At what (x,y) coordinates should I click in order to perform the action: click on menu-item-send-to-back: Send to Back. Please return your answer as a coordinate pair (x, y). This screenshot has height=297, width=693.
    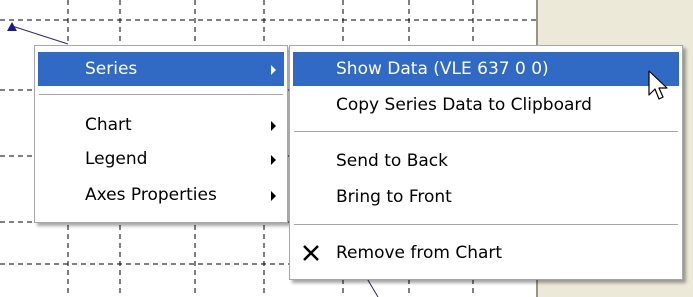
    Looking at the image, I should click on (486, 161).